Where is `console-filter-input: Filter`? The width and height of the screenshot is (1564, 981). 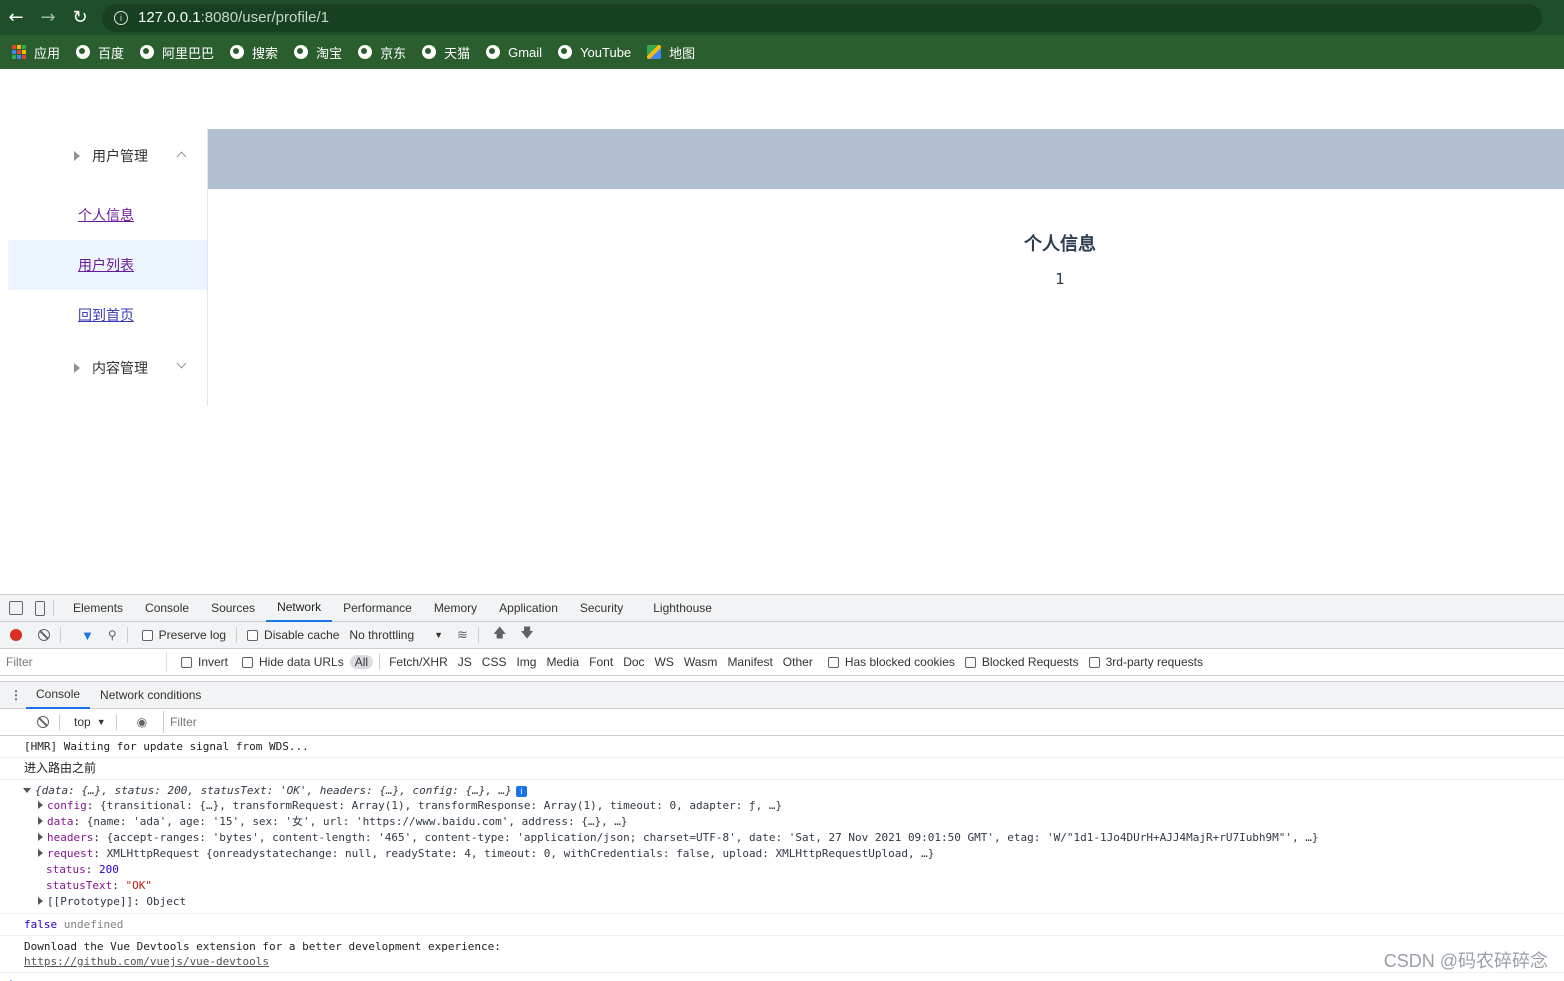
console-filter-input: Filter is located at coordinates (863, 722).